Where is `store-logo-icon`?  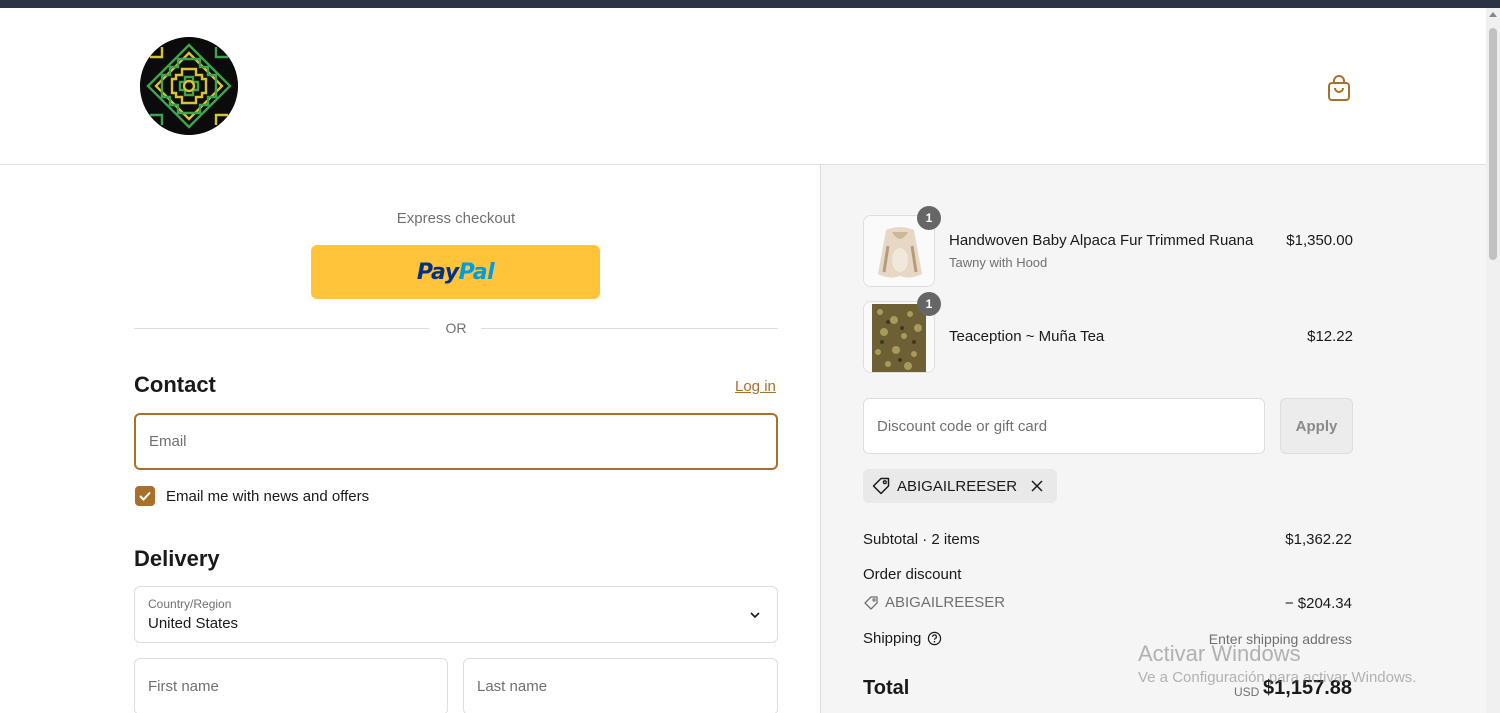
store-logo-icon is located at coordinates (189, 86).